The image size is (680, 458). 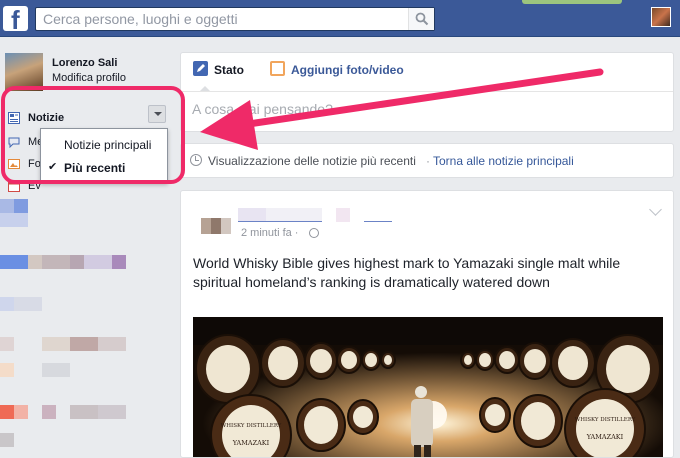 I want to click on status-input, so click(x=422, y=109).